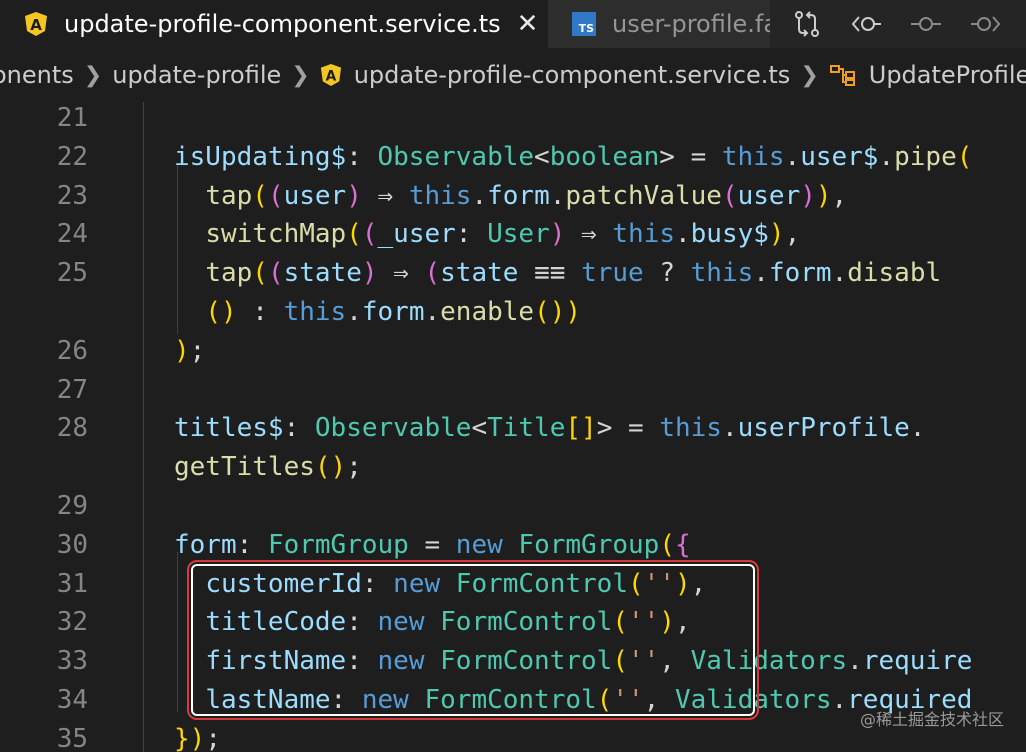 This screenshot has height=752, width=1026. What do you see at coordinates (72, 661) in the screenshot?
I see `line-number: 33` at bounding box center [72, 661].